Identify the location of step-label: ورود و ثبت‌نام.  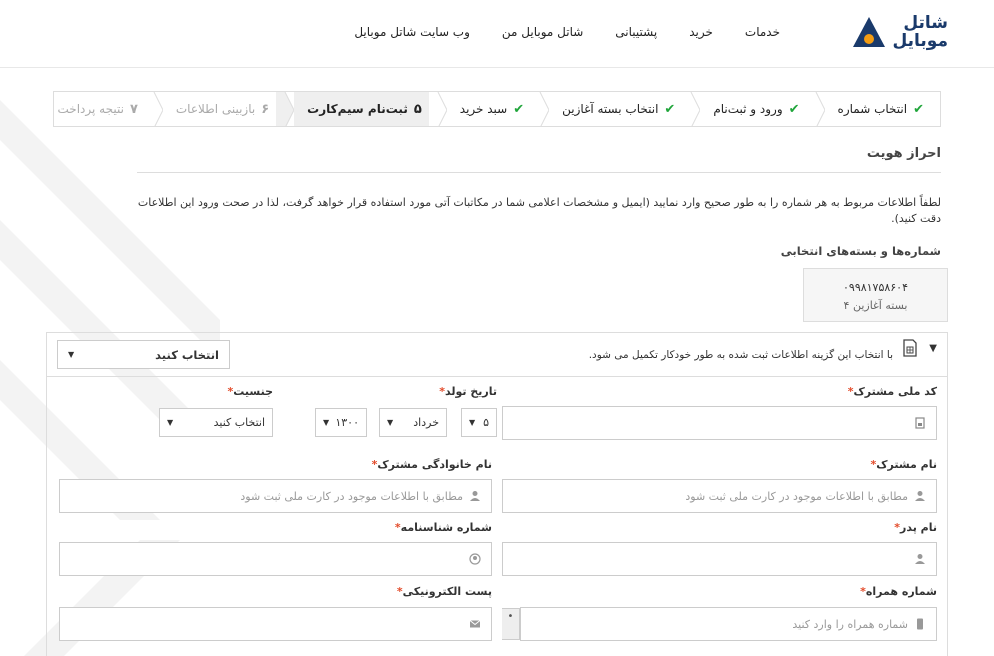
(748, 109).